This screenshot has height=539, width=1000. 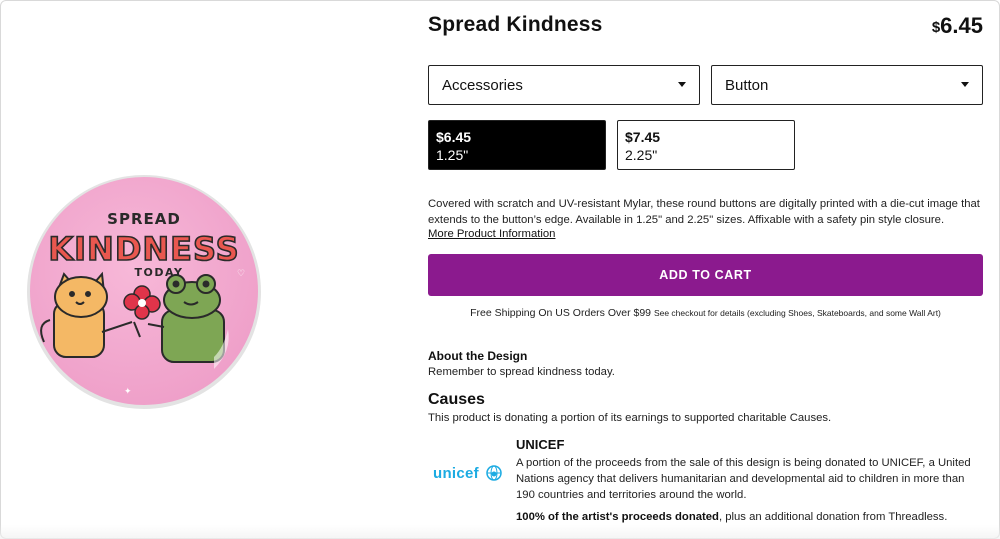 What do you see at coordinates (847, 85) in the screenshot?
I see `style-select: Button` at bounding box center [847, 85].